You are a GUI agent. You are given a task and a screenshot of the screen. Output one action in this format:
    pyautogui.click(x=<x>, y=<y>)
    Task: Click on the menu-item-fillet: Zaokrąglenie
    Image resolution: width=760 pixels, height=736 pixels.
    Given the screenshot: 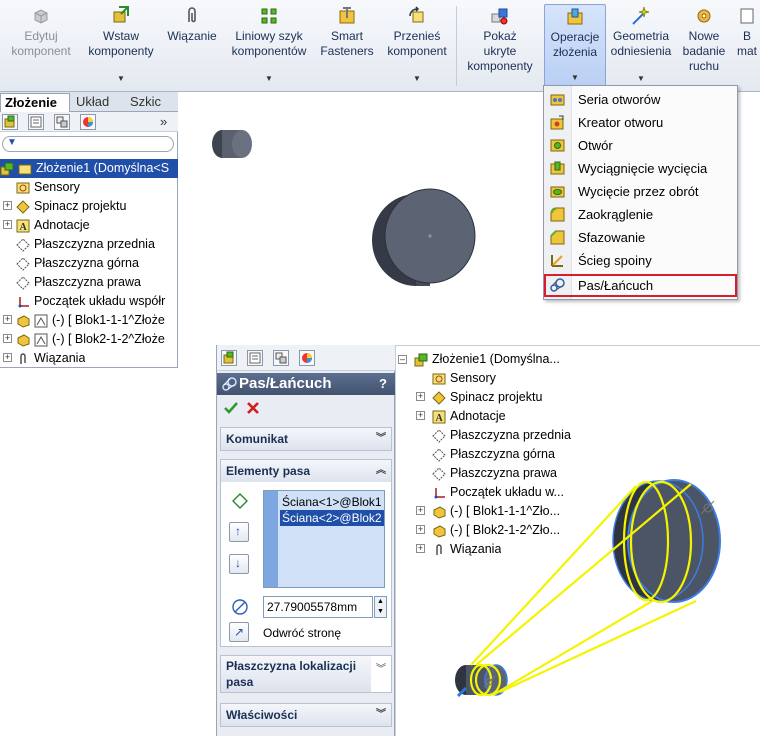 What is the action you would take?
    pyautogui.click(x=640, y=214)
    